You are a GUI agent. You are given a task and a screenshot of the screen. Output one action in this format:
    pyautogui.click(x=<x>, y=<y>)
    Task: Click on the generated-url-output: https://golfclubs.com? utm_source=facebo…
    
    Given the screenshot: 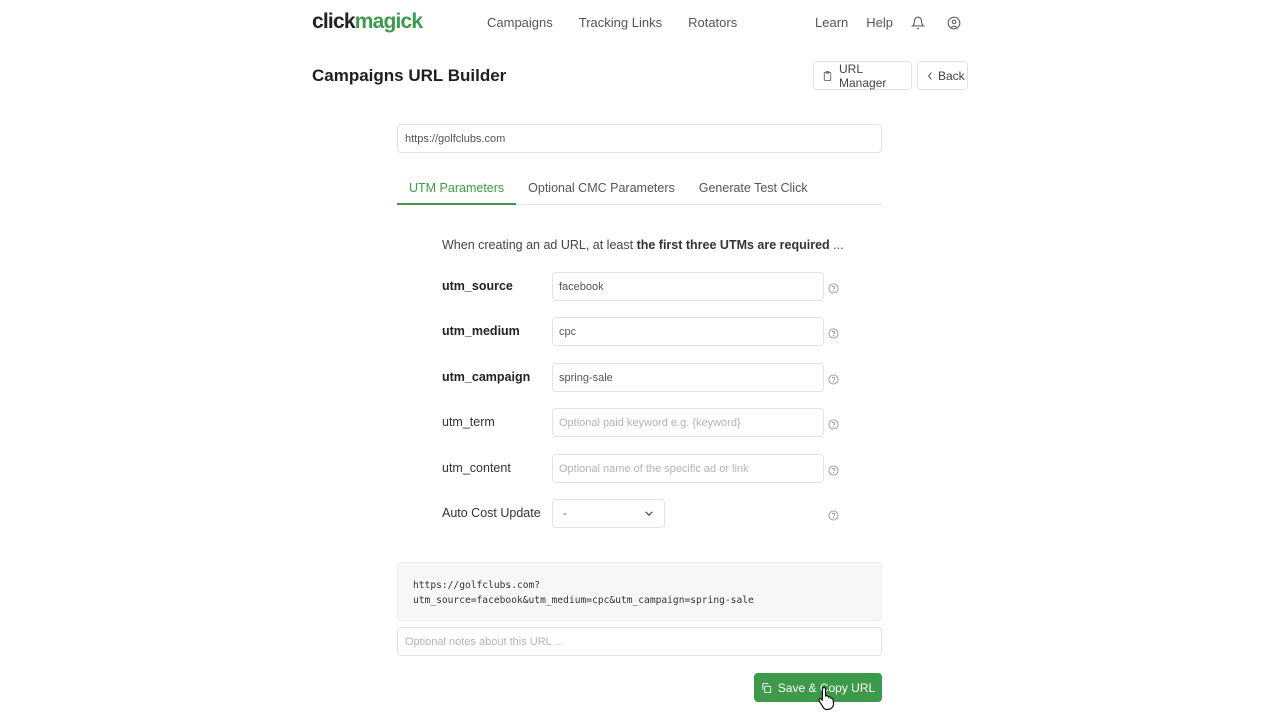 What is the action you would take?
    pyautogui.click(x=639, y=591)
    